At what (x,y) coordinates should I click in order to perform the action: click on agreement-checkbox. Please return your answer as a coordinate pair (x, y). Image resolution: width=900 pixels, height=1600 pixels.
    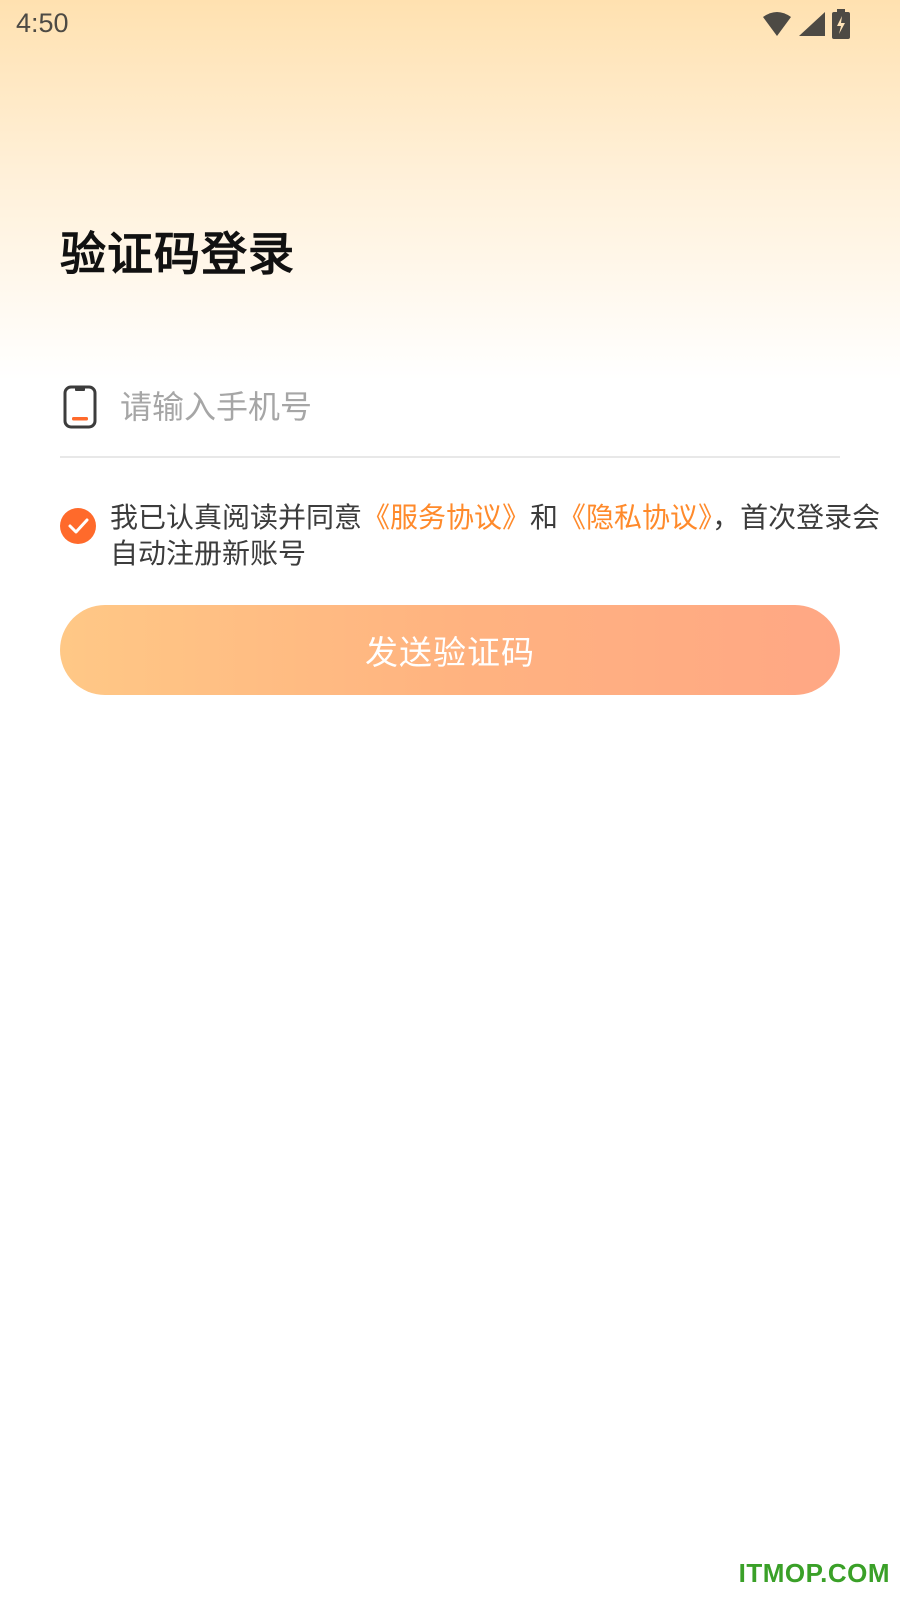
    Looking at the image, I should click on (78, 526).